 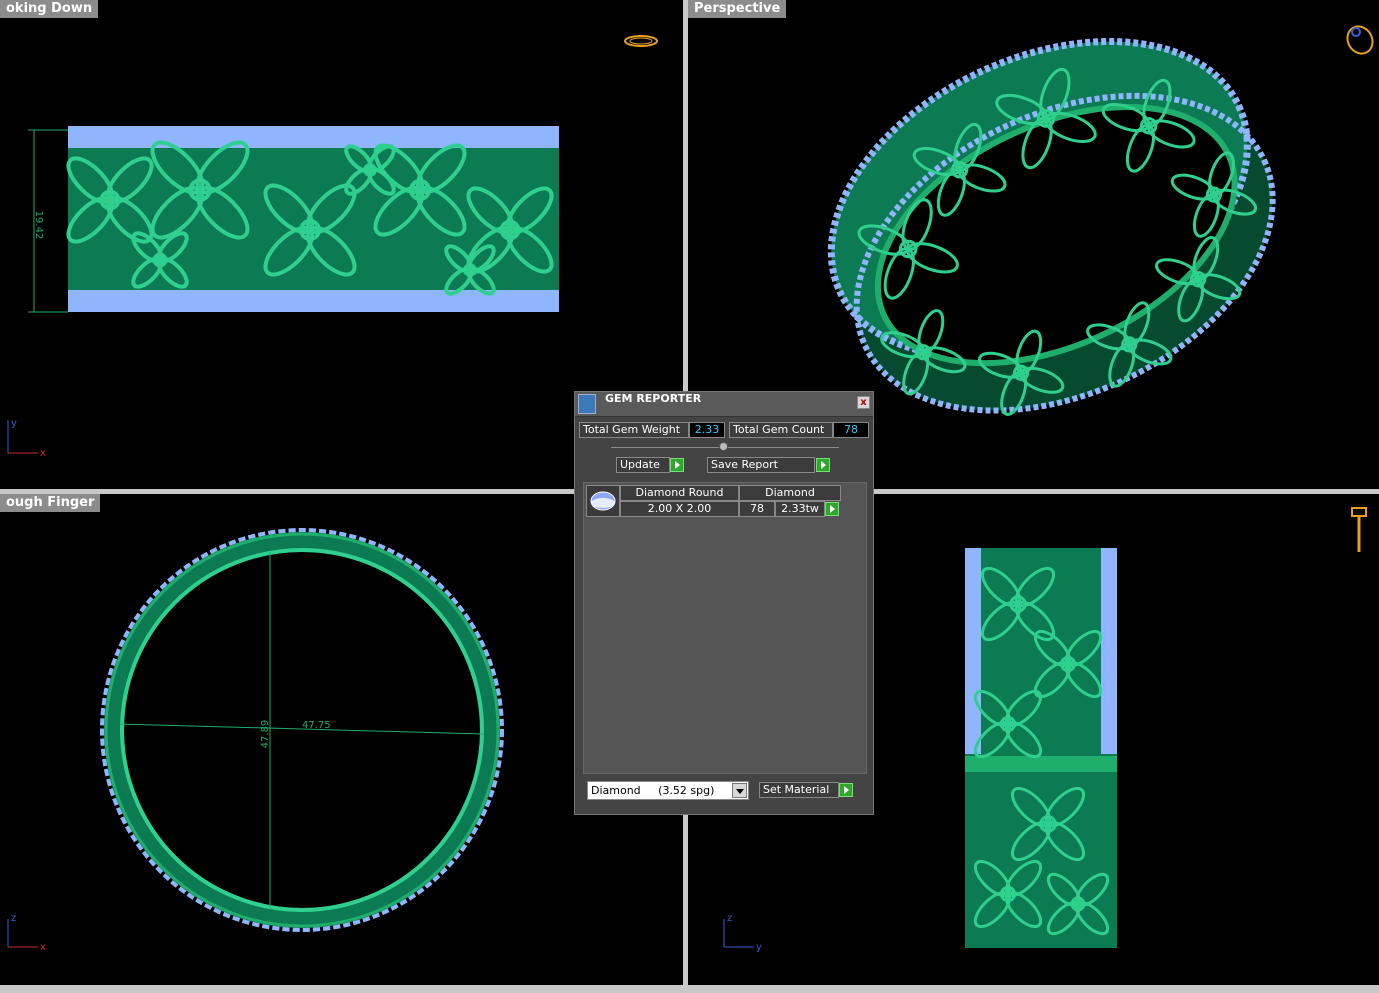 What do you see at coordinates (851, 430) in the screenshot?
I see `total-gem-count-value: 78` at bounding box center [851, 430].